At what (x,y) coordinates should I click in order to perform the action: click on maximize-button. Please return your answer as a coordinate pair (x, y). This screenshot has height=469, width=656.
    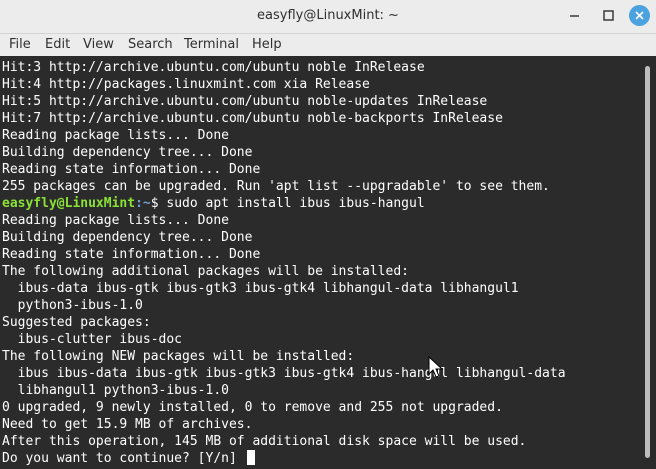
    Looking at the image, I should click on (608, 15).